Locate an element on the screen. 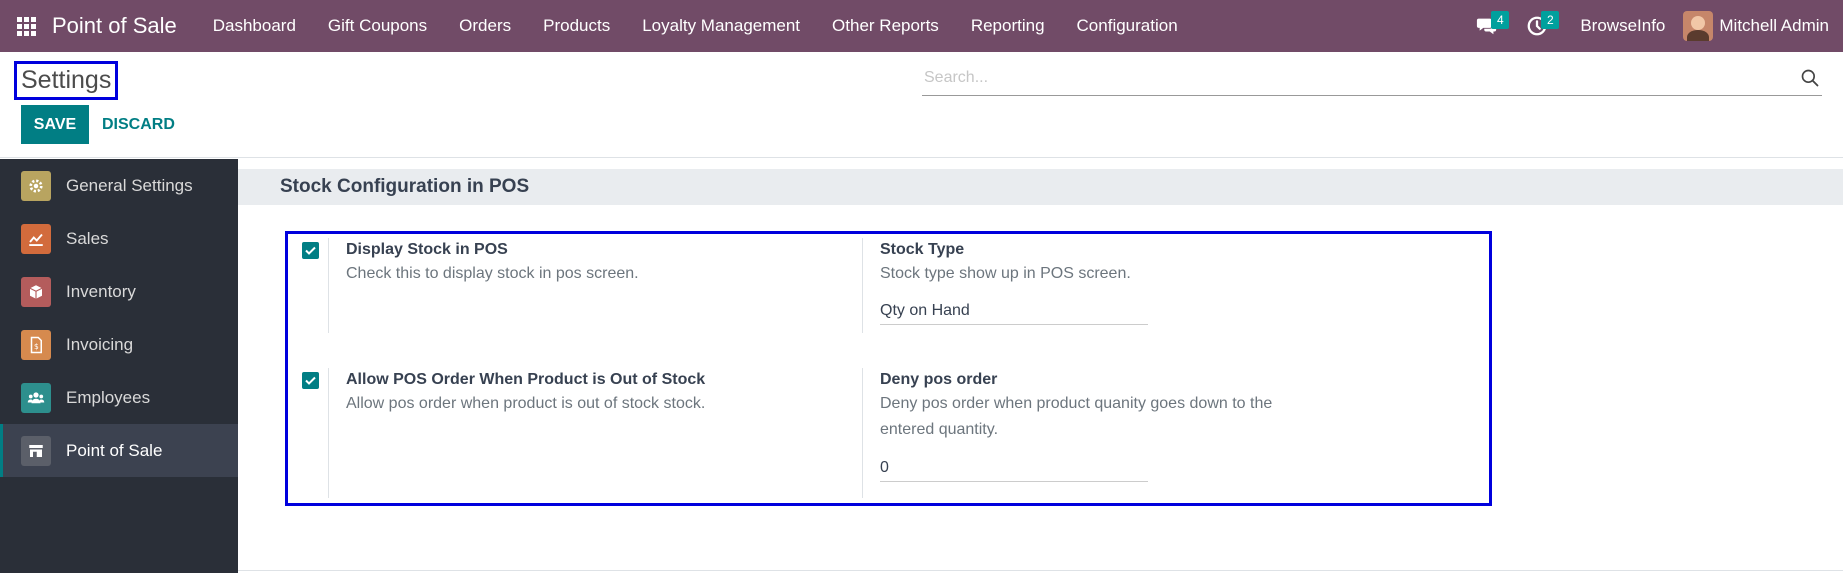 This screenshot has width=1843, height=573. sidebar-item-label: General Settings is located at coordinates (129, 185).